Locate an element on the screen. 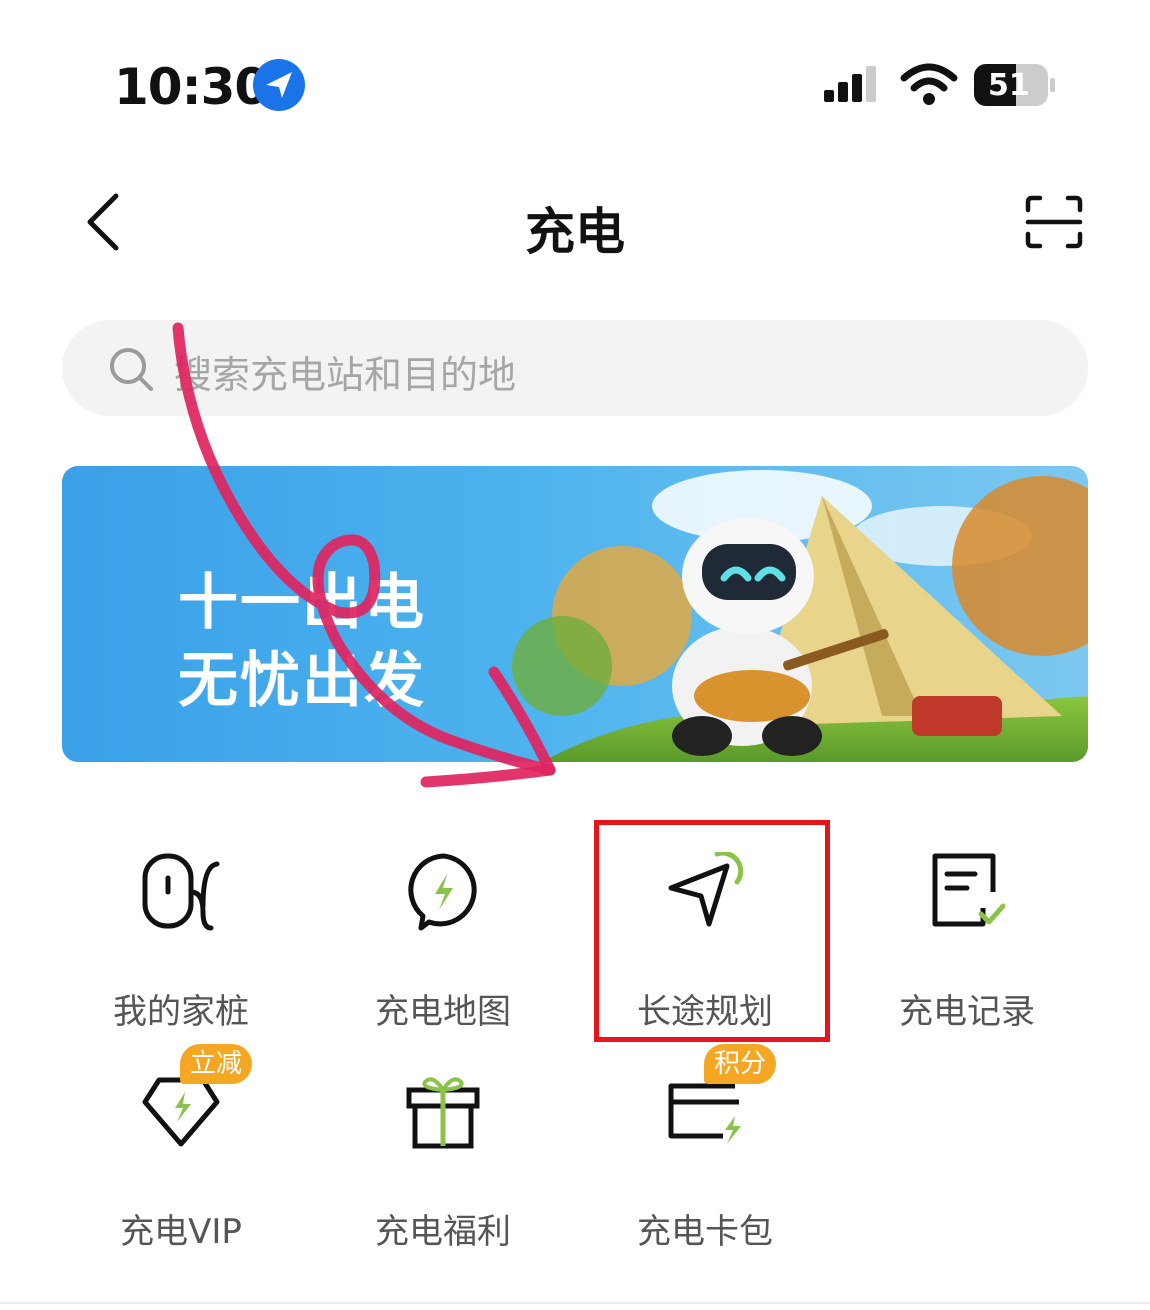  wifi-icon is located at coordinates (929, 84).